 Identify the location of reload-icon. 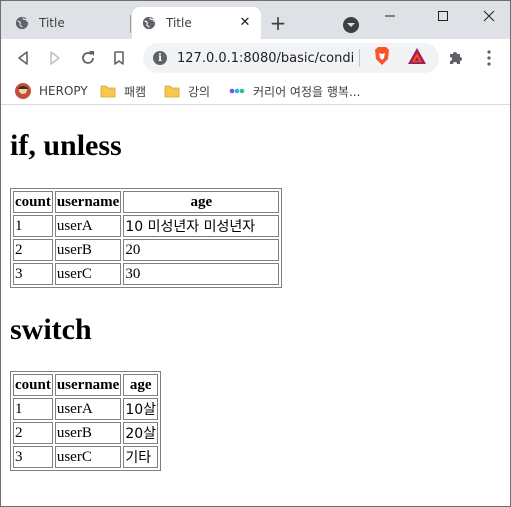
(88, 57).